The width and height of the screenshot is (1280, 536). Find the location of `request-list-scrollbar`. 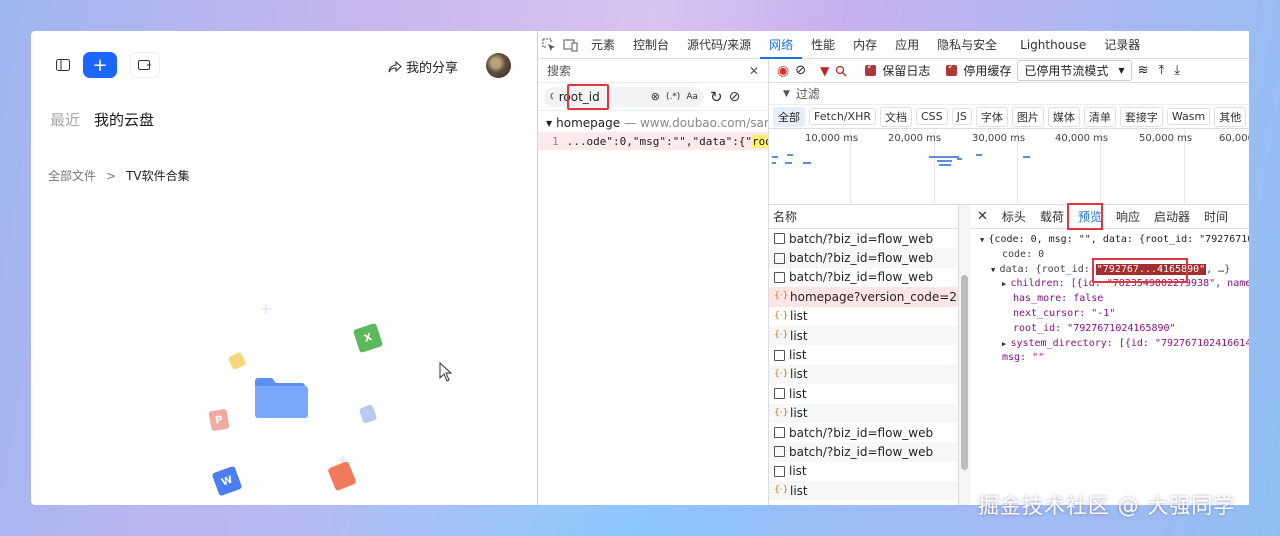

request-list-scrollbar is located at coordinates (964, 355).